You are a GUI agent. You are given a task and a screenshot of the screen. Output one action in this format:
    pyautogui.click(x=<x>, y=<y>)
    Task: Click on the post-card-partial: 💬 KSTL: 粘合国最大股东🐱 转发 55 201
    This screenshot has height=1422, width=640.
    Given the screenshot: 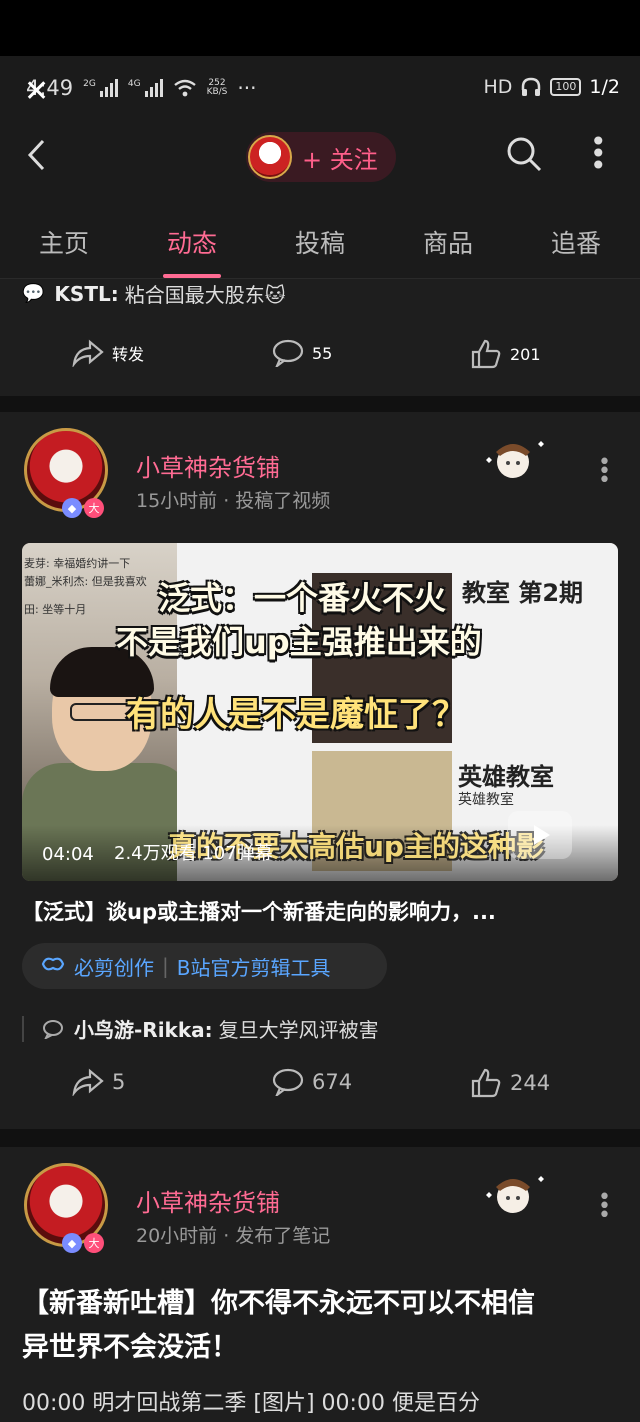 What is the action you would take?
    pyautogui.click(x=320, y=337)
    